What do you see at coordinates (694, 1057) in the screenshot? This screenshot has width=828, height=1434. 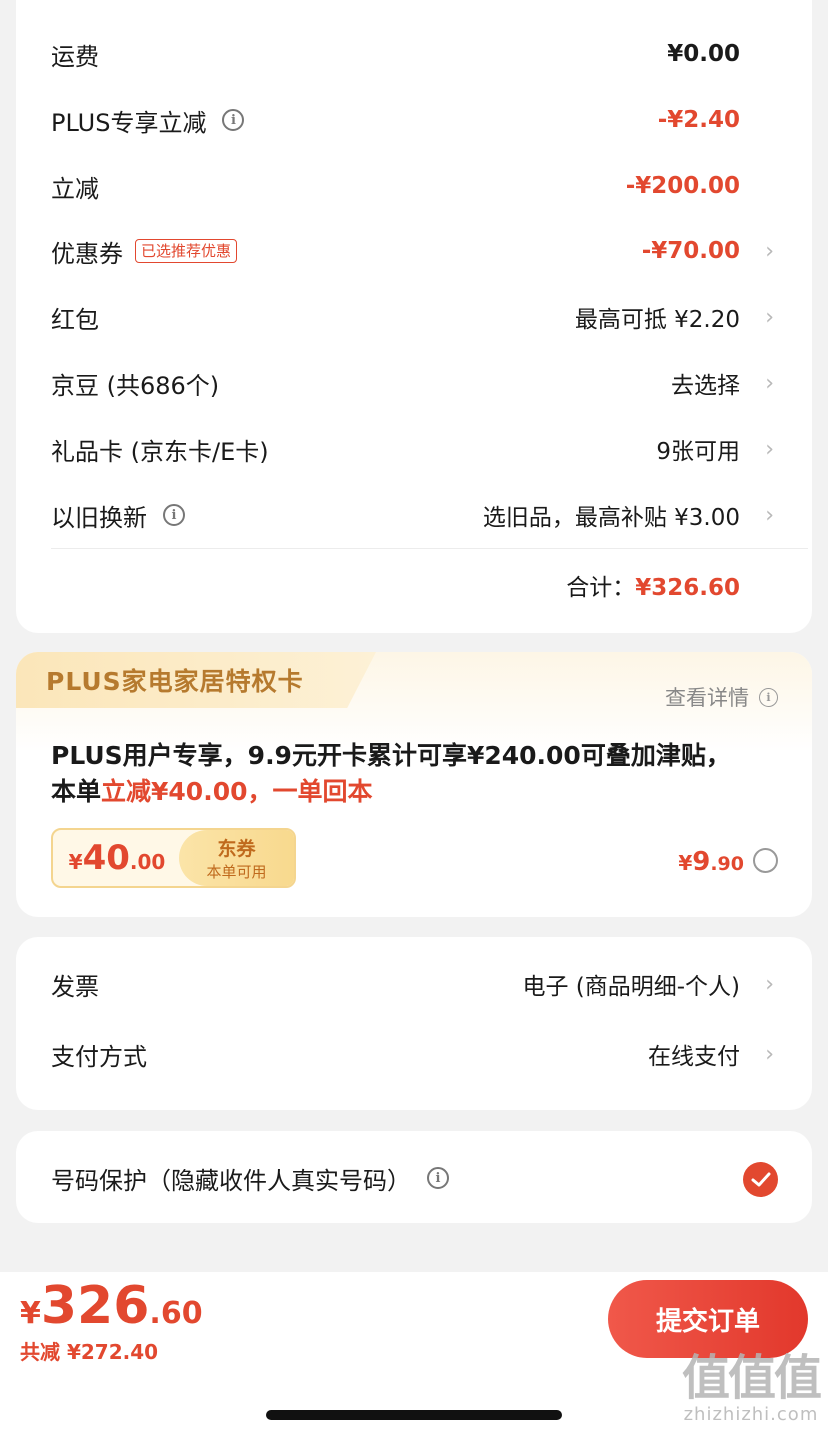 I see `payment-method-value: 在线支付` at bounding box center [694, 1057].